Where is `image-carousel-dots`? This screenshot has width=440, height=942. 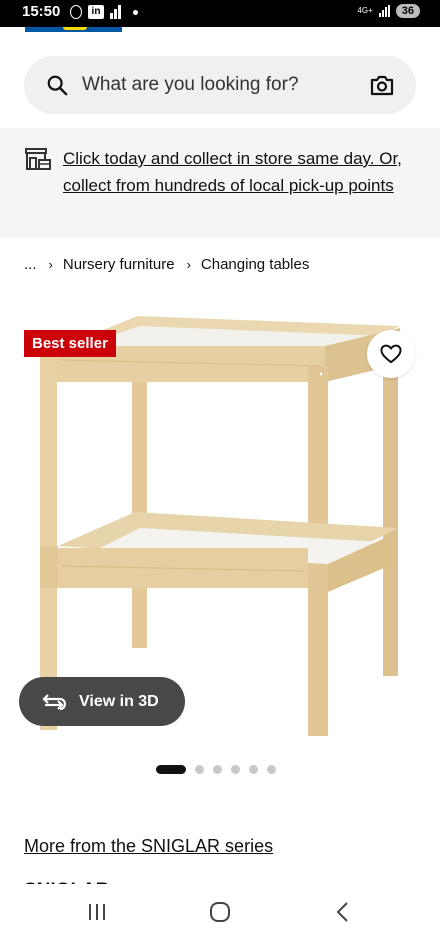 image-carousel-dots is located at coordinates (216, 769).